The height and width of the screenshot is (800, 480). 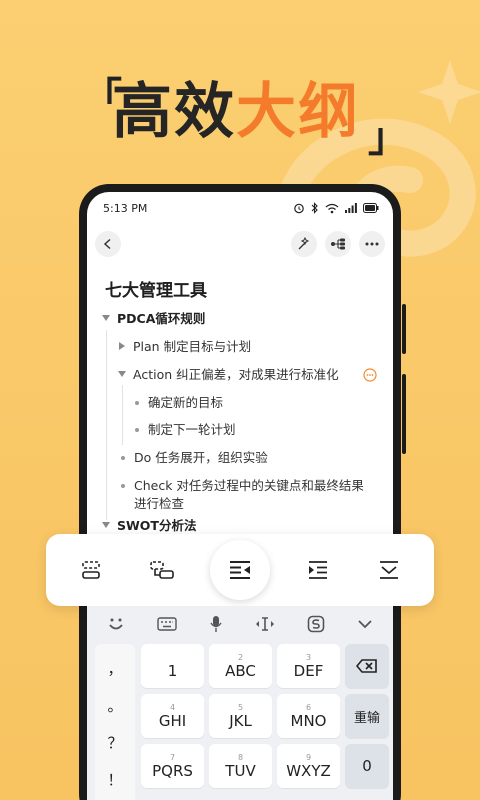 I want to click on floating-format-toolbar, so click(x=240, y=570).